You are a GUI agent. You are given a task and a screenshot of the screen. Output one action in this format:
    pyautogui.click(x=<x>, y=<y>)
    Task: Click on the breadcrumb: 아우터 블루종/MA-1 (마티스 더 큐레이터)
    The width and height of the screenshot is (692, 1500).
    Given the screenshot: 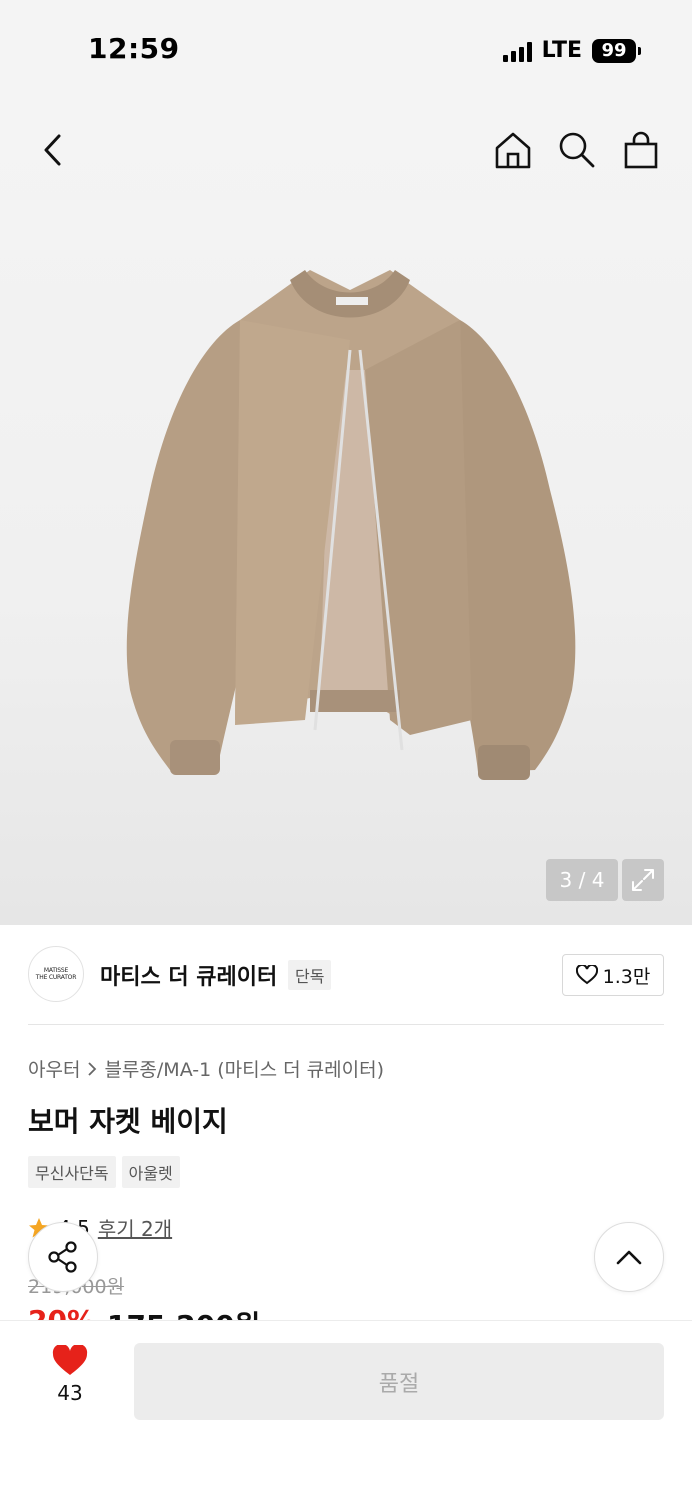 What is the action you would take?
    pyautogui.click(x=206, y=1068)
    